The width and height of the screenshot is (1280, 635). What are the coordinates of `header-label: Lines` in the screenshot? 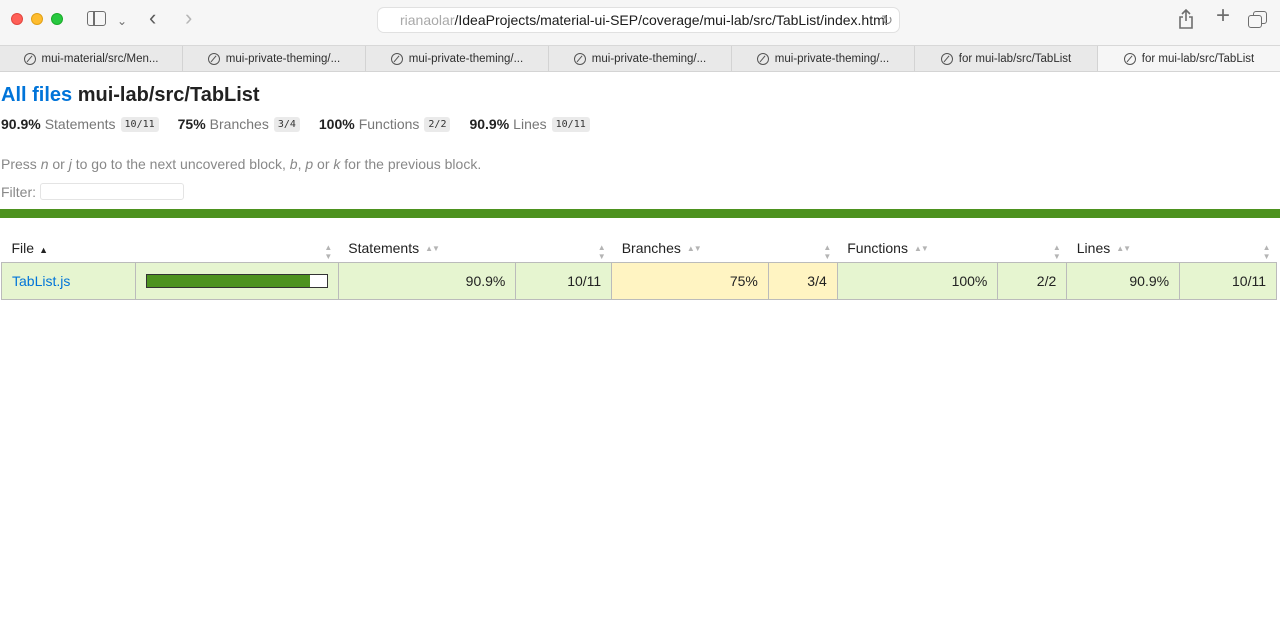 It's located at (1093, 247).